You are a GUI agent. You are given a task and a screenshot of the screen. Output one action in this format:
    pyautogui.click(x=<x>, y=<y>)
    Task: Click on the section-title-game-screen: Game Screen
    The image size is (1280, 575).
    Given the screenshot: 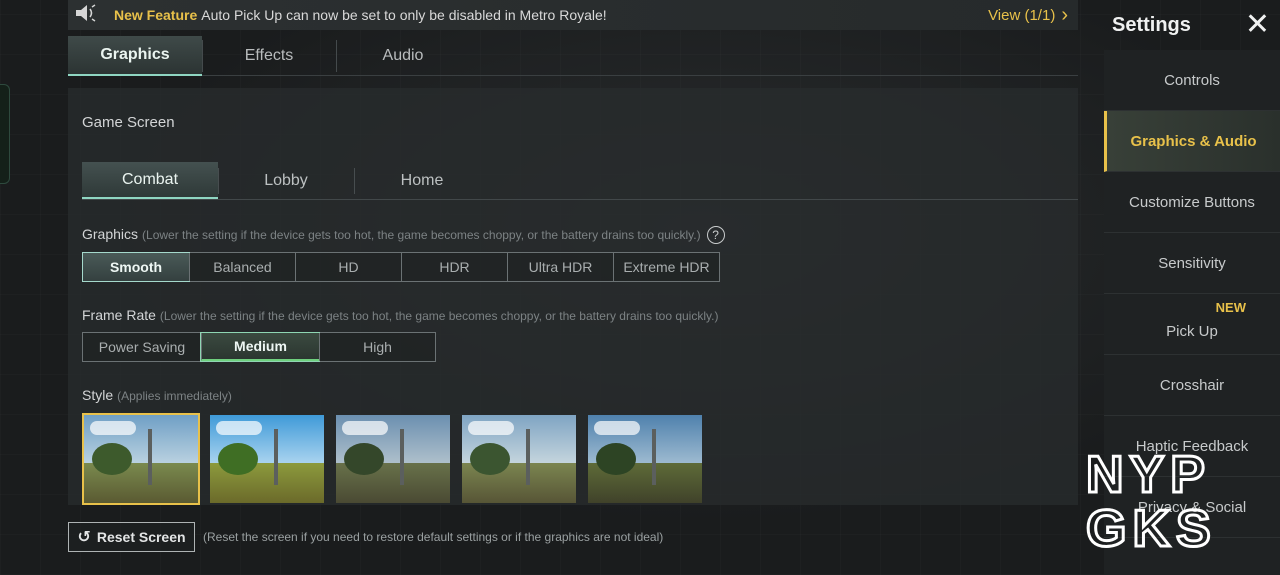 What is the action you would take?
    pyautogui.click(x=128, y=122)
    